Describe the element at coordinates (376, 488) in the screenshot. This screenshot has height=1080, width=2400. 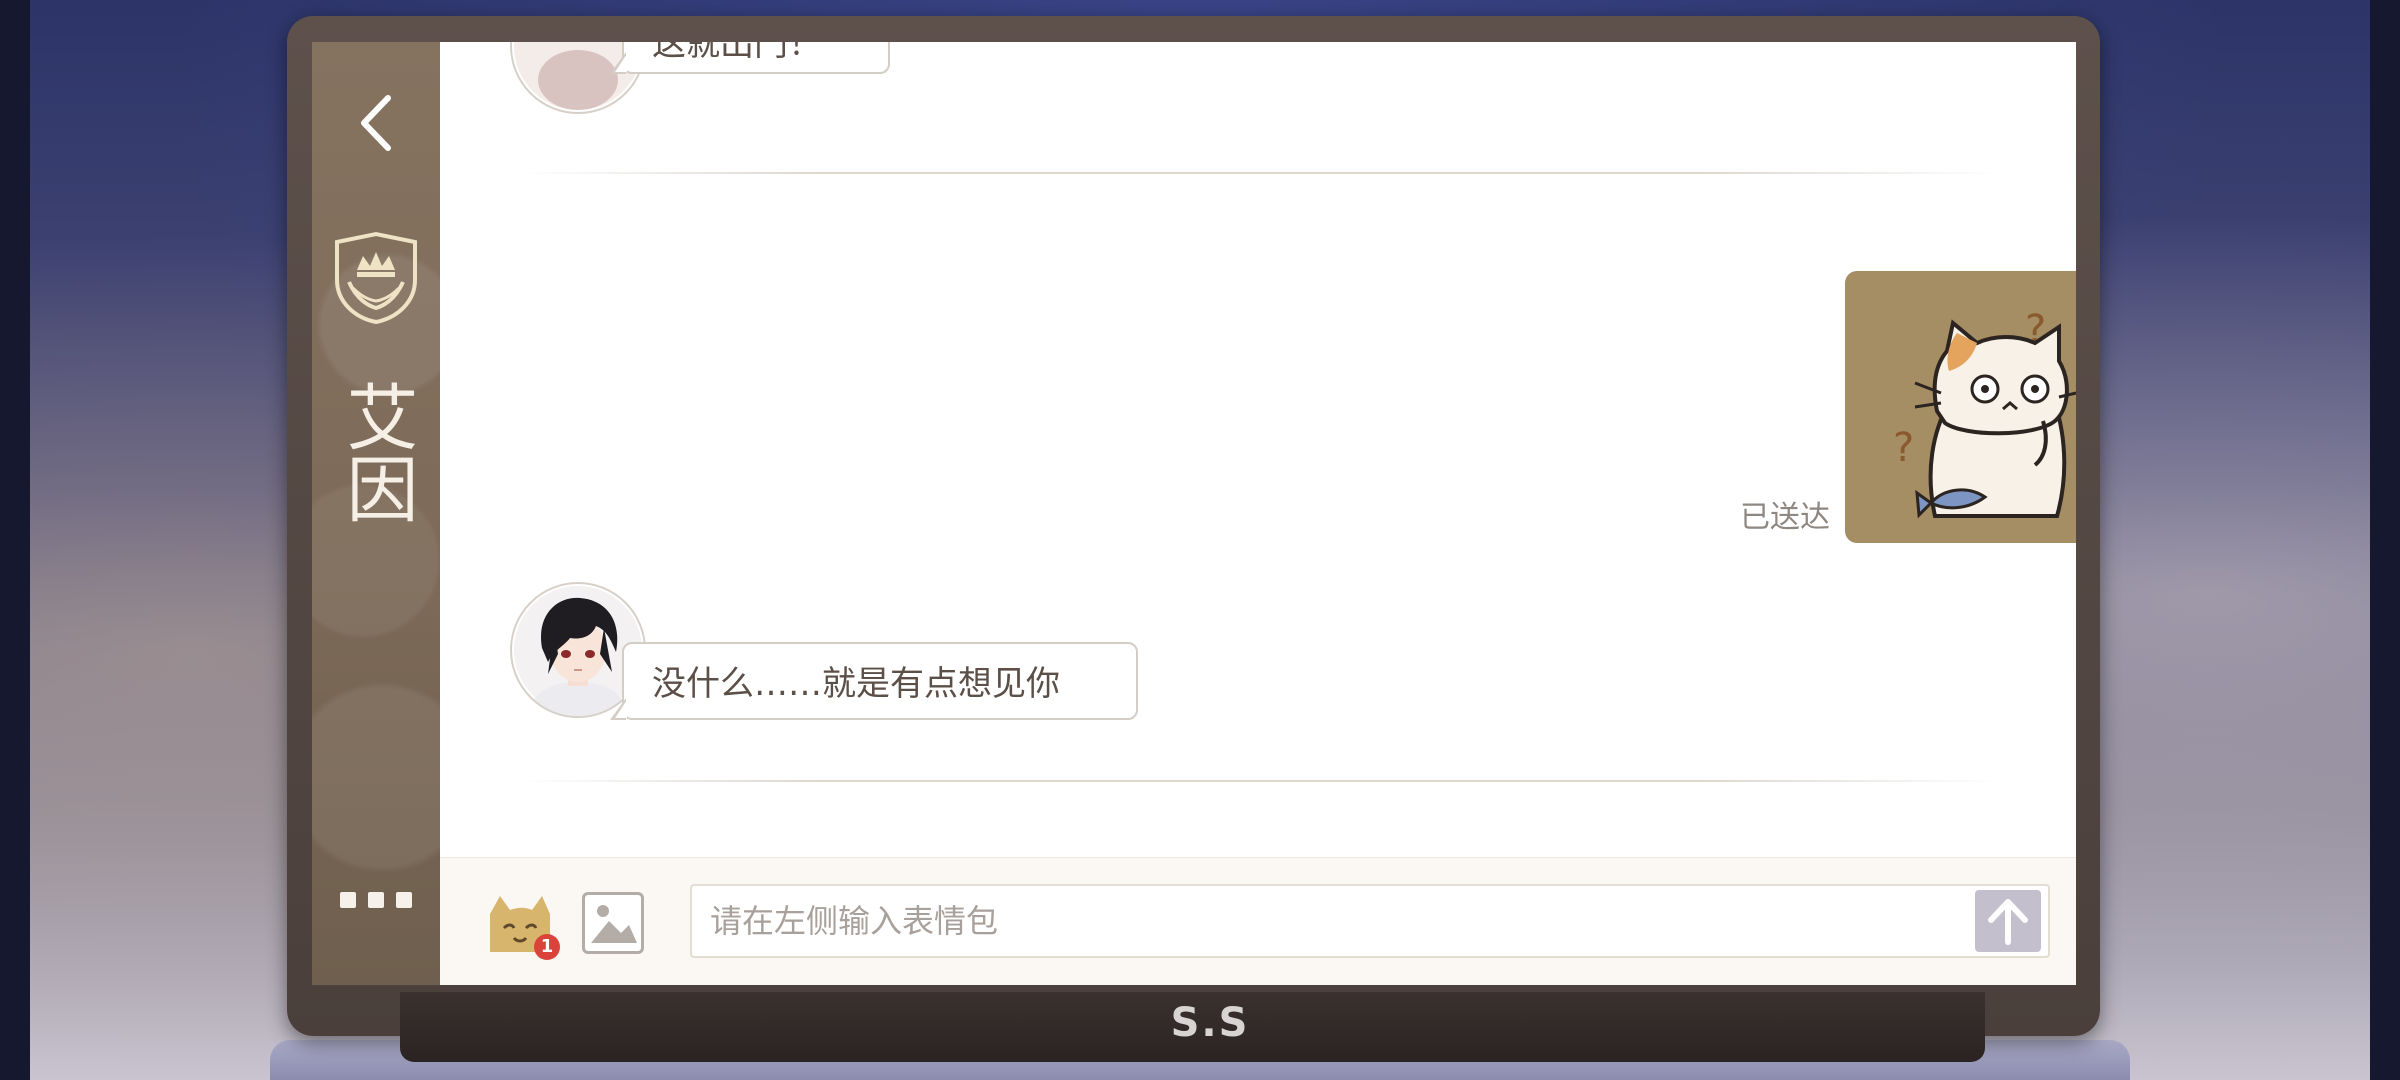
I see `contact-name-line2: 因` at that location.